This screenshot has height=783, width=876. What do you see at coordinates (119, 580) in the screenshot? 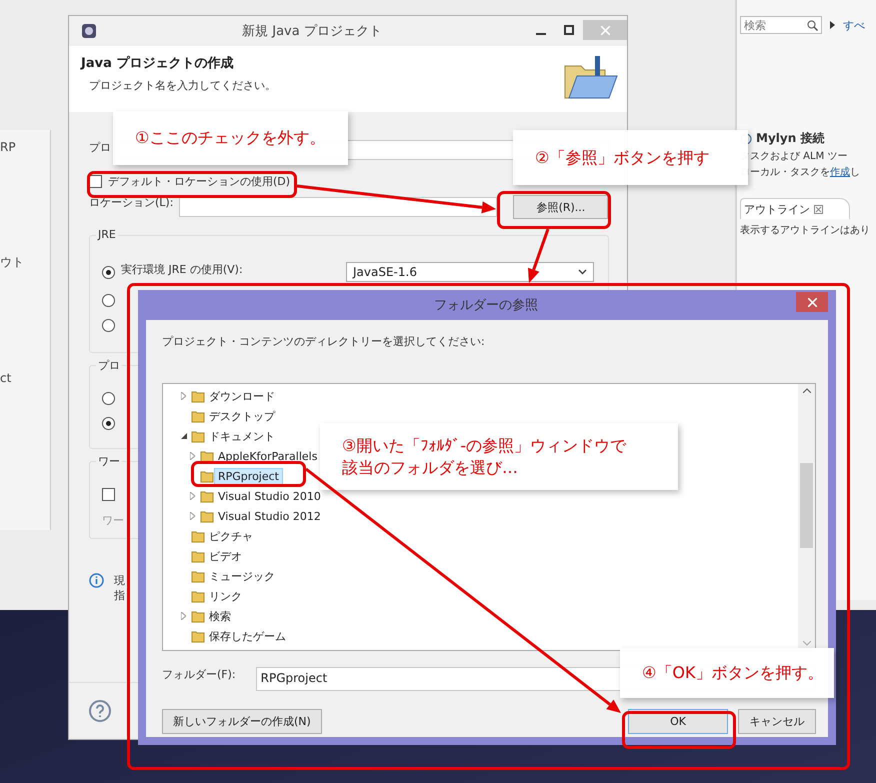
I see `info-text: 現` at bounding box center [119, 580].